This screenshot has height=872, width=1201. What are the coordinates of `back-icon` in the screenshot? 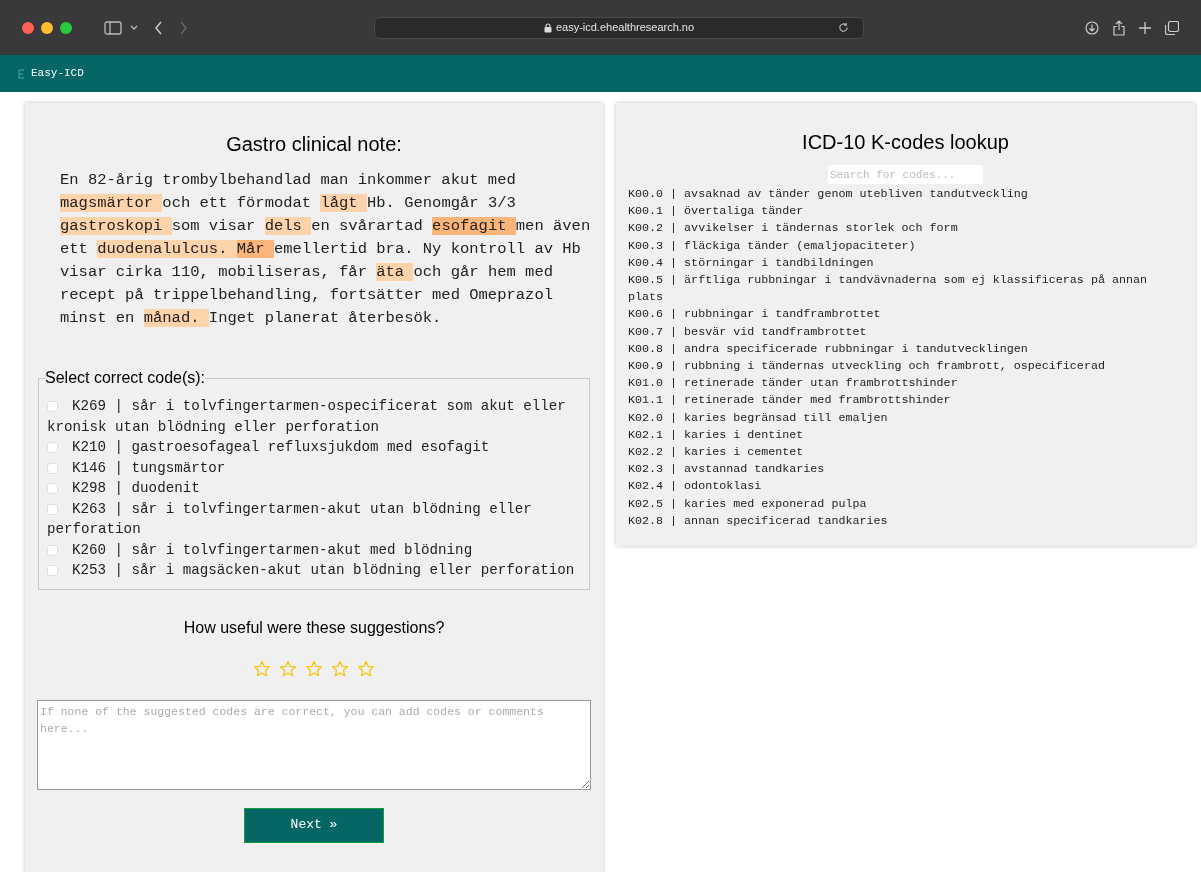 It's located at (158, 27).